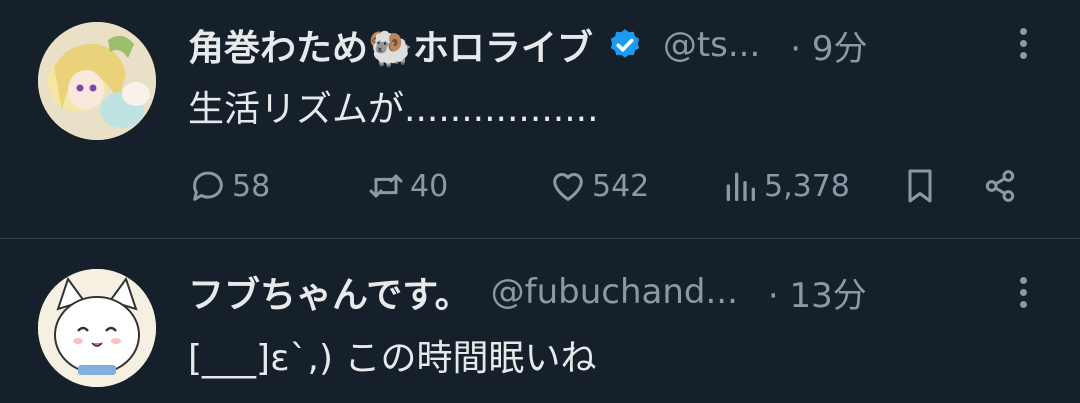 This screenshot has height=403, width=1080. I want to click on reply-icon, so click(208, 186).